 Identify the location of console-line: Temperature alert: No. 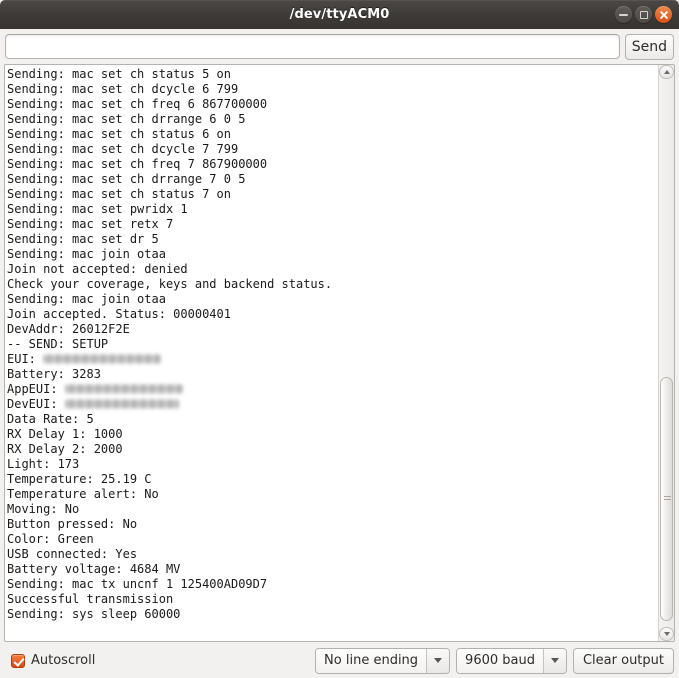
(83, 494).